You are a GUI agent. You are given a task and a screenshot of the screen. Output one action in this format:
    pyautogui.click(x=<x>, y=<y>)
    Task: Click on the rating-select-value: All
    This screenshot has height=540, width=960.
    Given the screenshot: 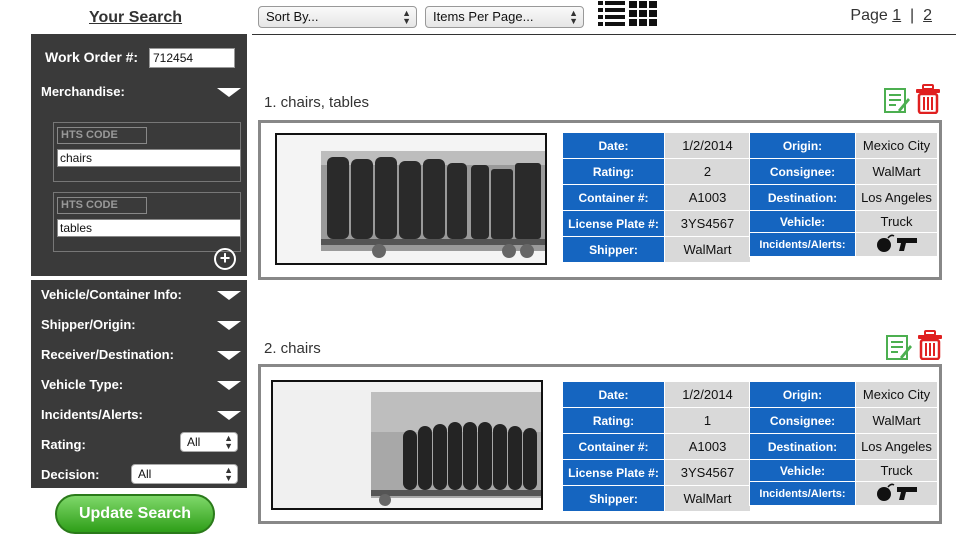 What is the action you would take?
    pyautogui.click(x=194, y=442)
    